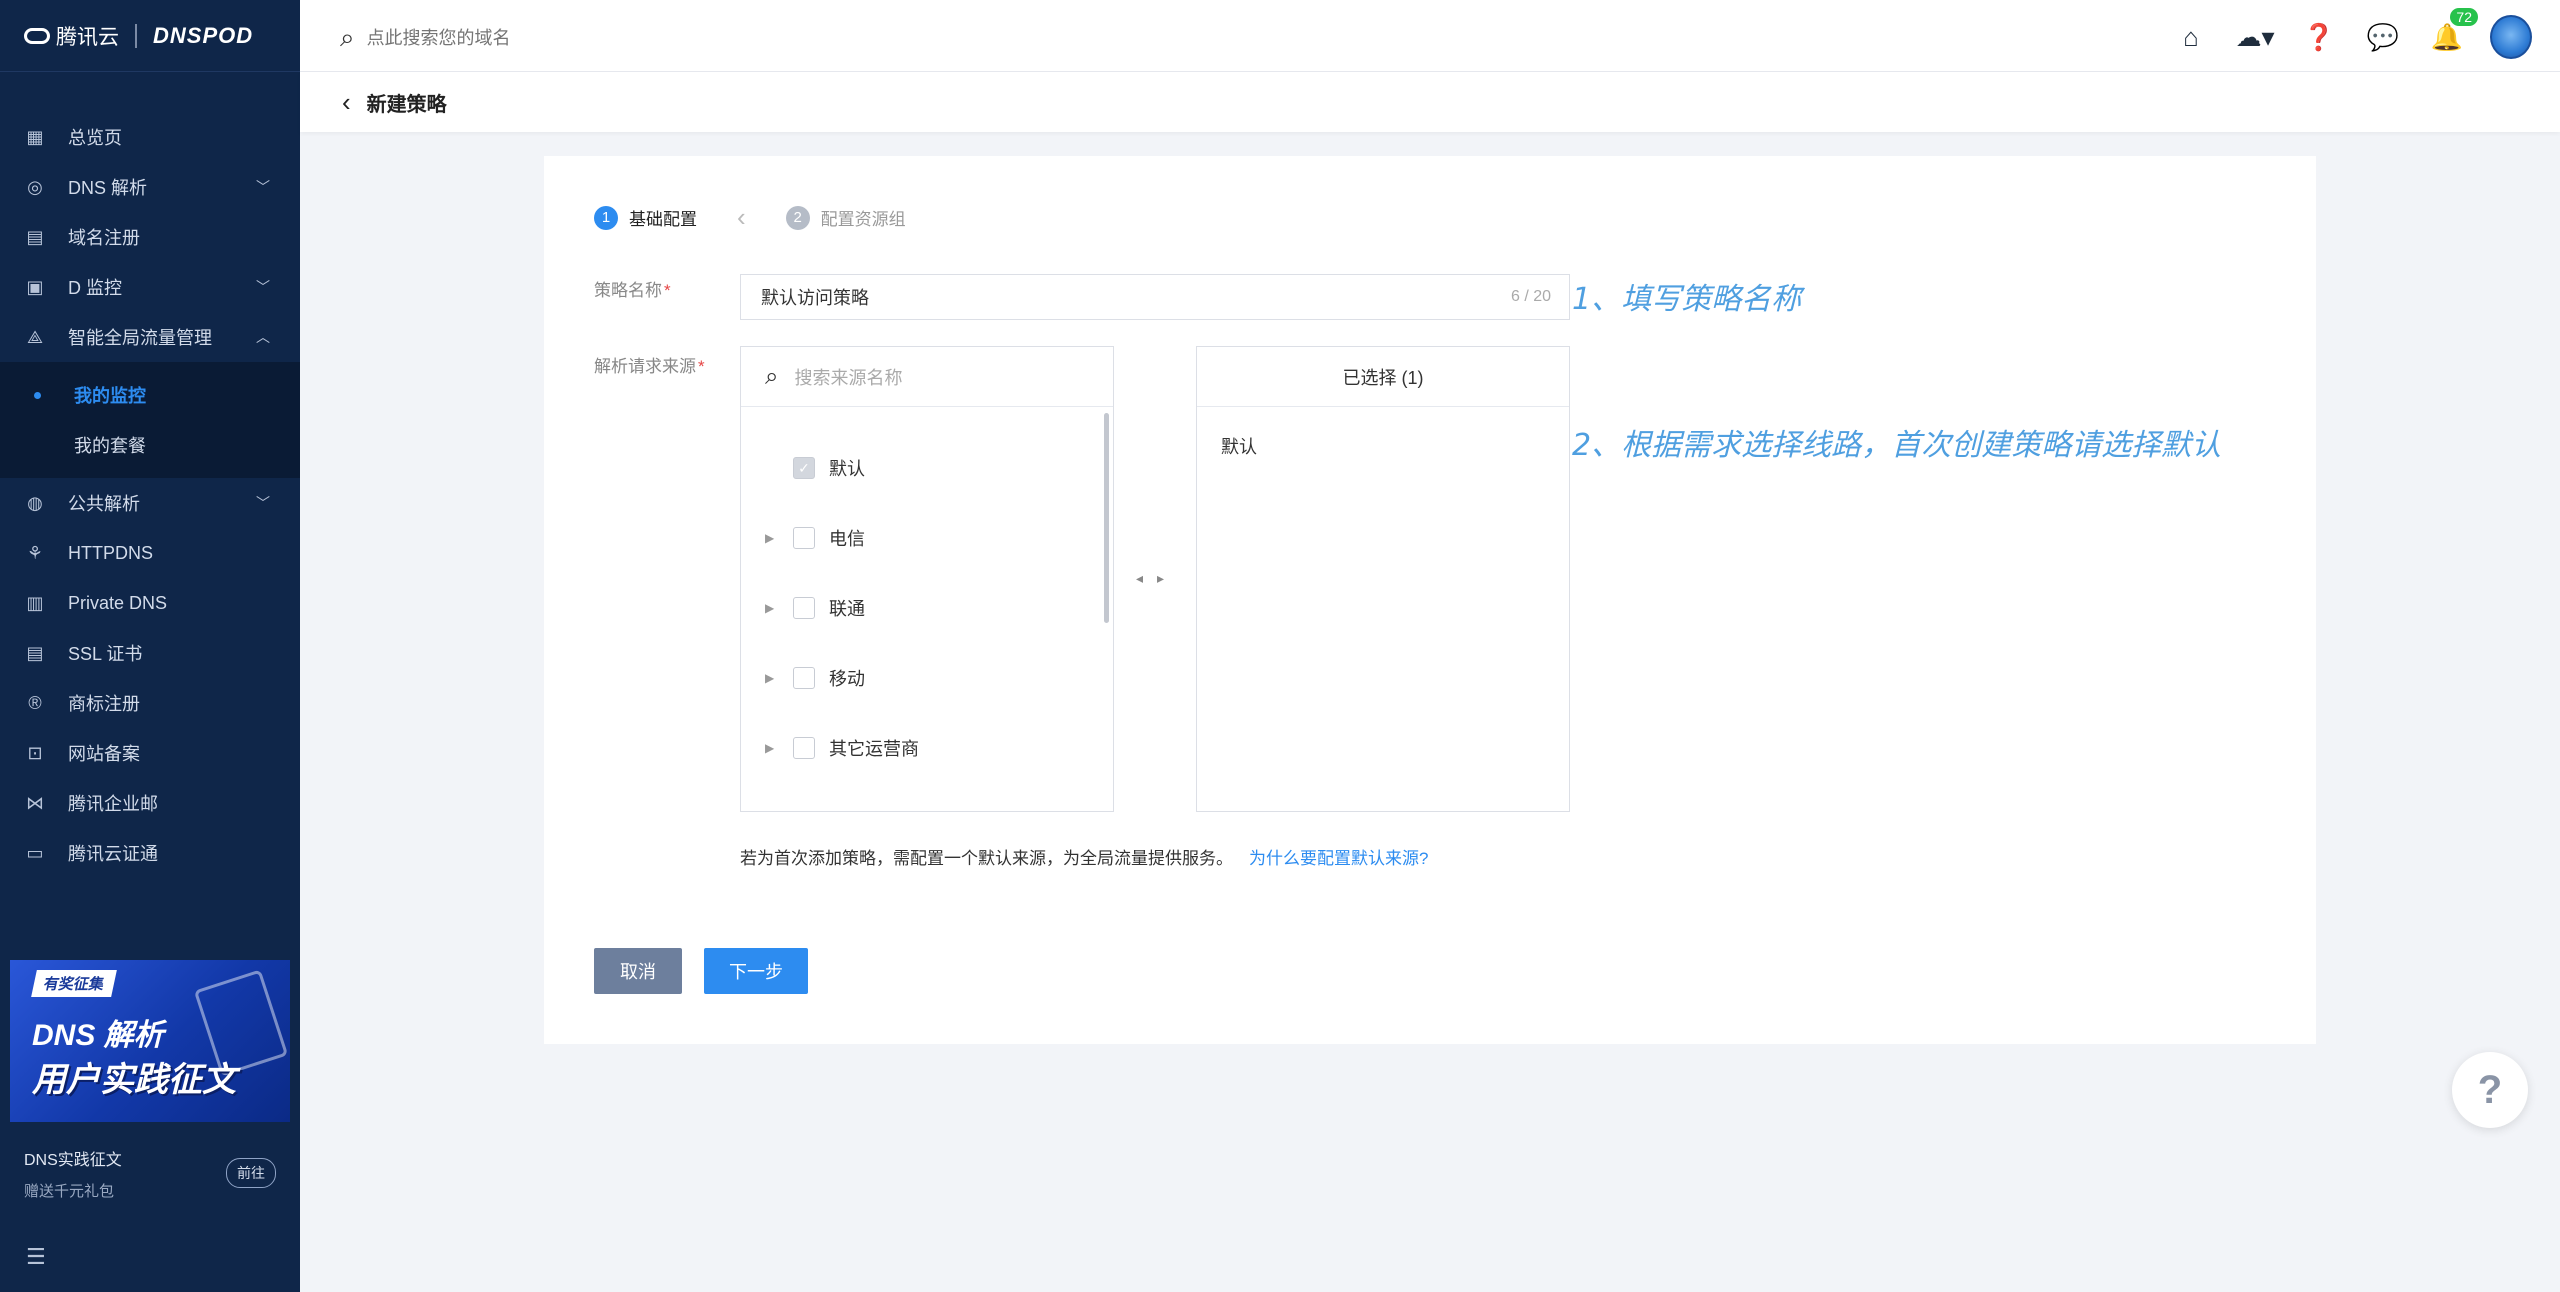 The width and height of the screenshot is (2560, 1292). I want to click on user-avatar, so click(2511, 37).